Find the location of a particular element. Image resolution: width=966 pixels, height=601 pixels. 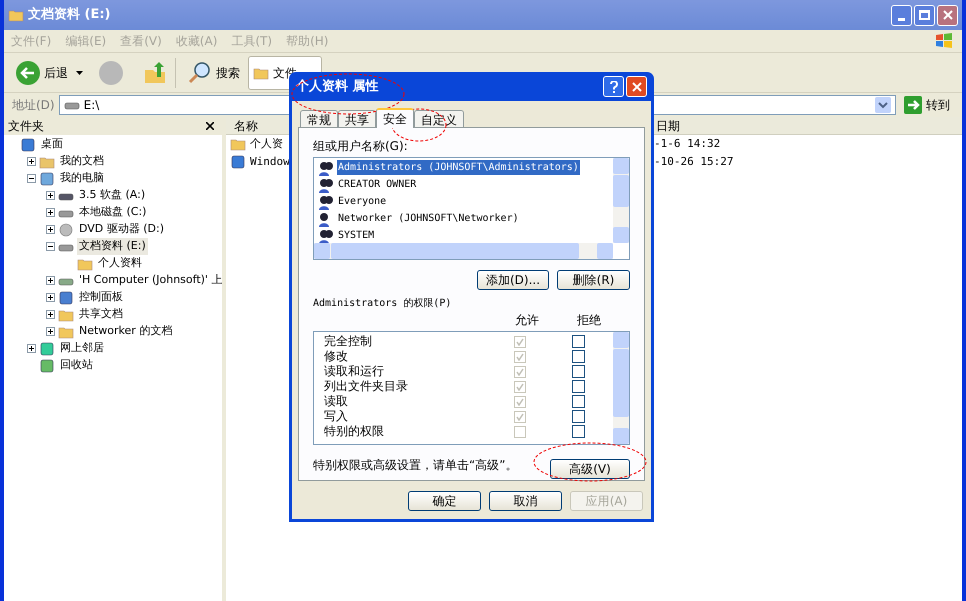

permissions-label: Administrators 的权限(P) is located at coordinates (382, 303).